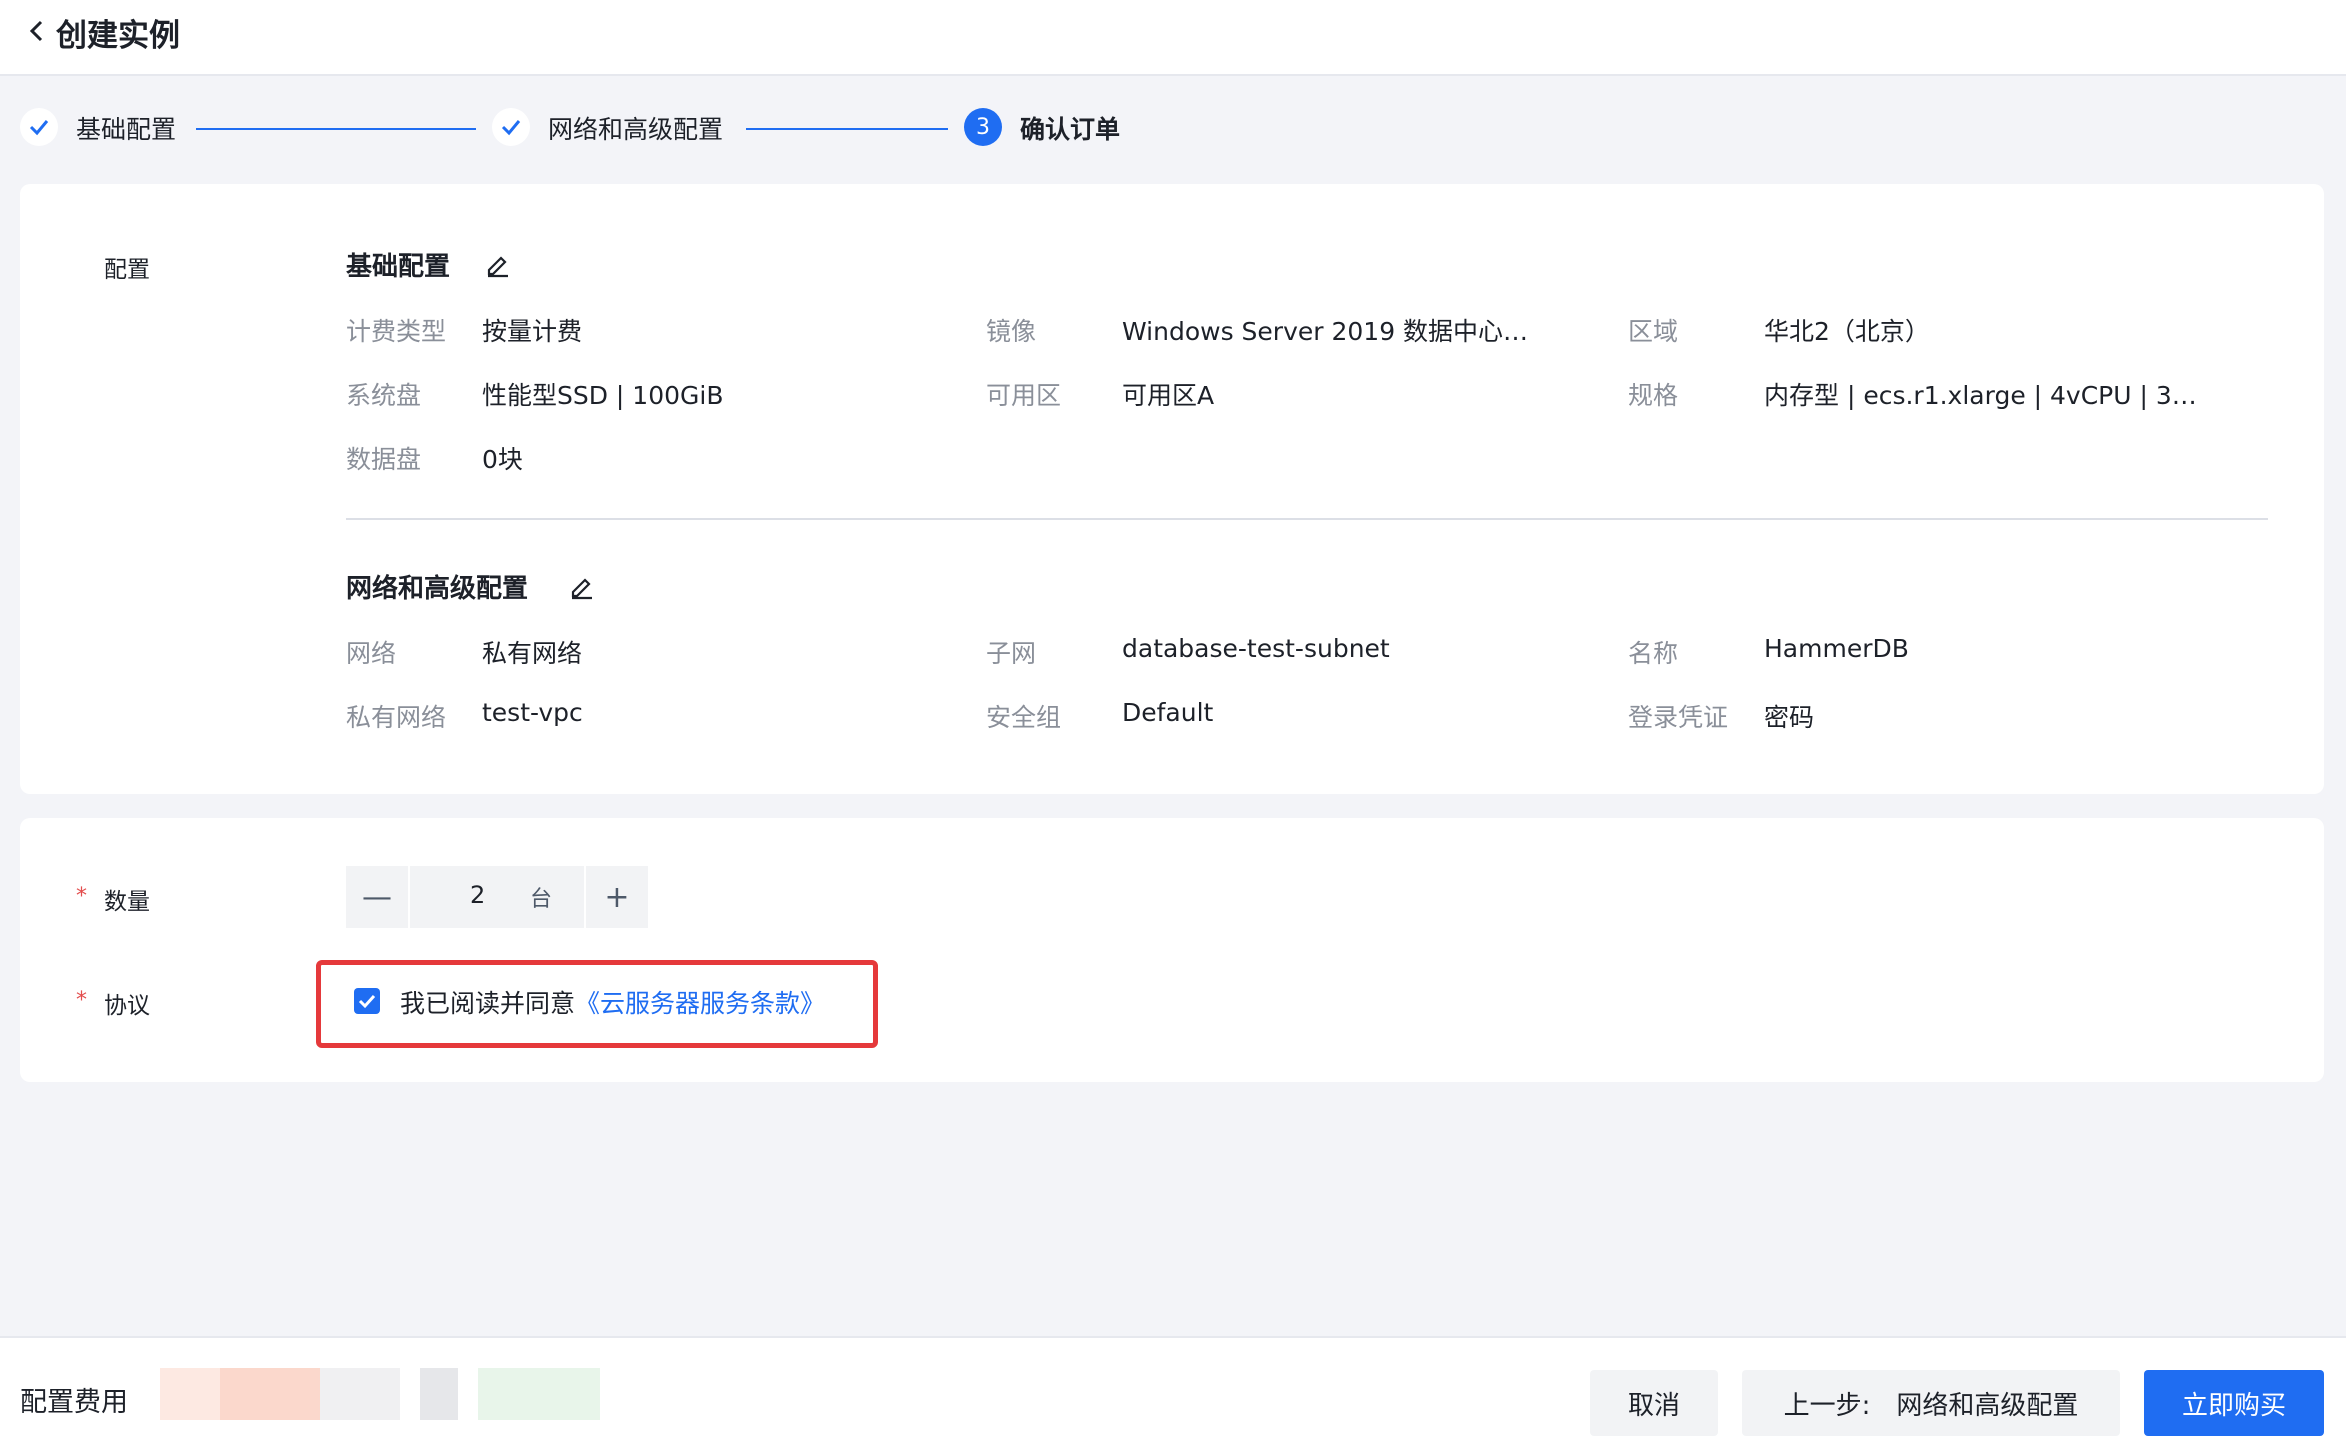 This screenshot has width=2346, height=1452. Describe the element at coordinates (398, 267) in the screenshot. I see `basic-config-title: 基础配置` at that location.